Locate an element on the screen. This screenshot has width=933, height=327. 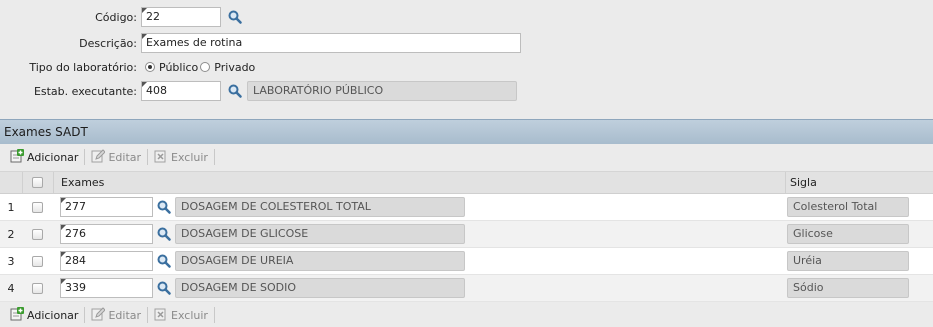
exame-name-field: DOSAGEM DE UREIA is located at coordinates (320, 261).